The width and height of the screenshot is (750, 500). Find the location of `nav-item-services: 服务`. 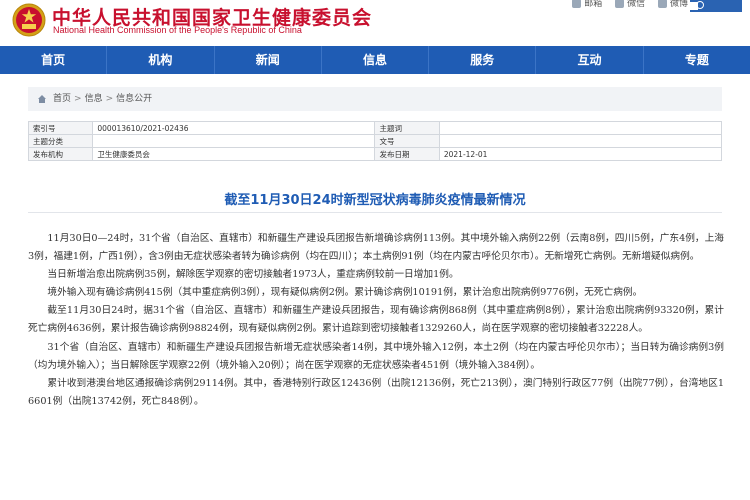

nav-item-services: 服务 is located at coordinates (483, 60).